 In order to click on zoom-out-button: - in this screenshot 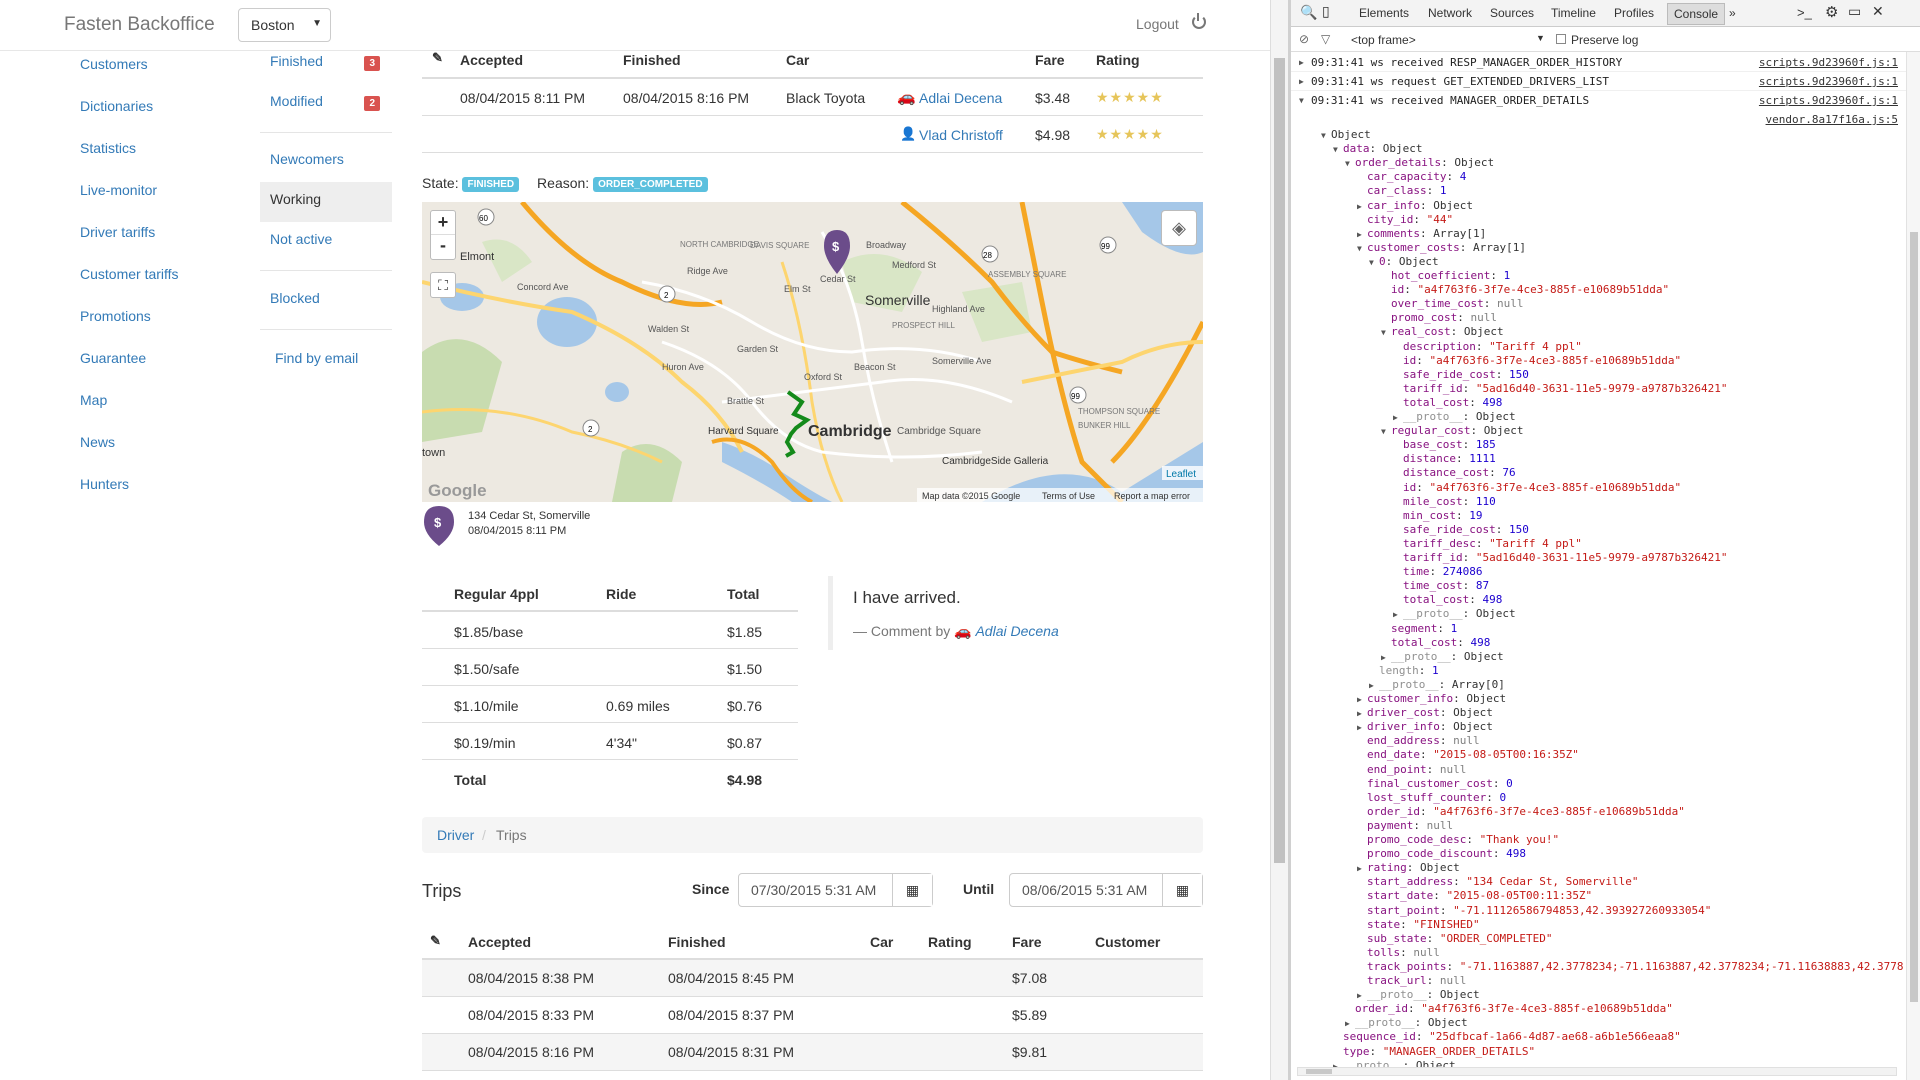, I will do `click(443, 247)`.